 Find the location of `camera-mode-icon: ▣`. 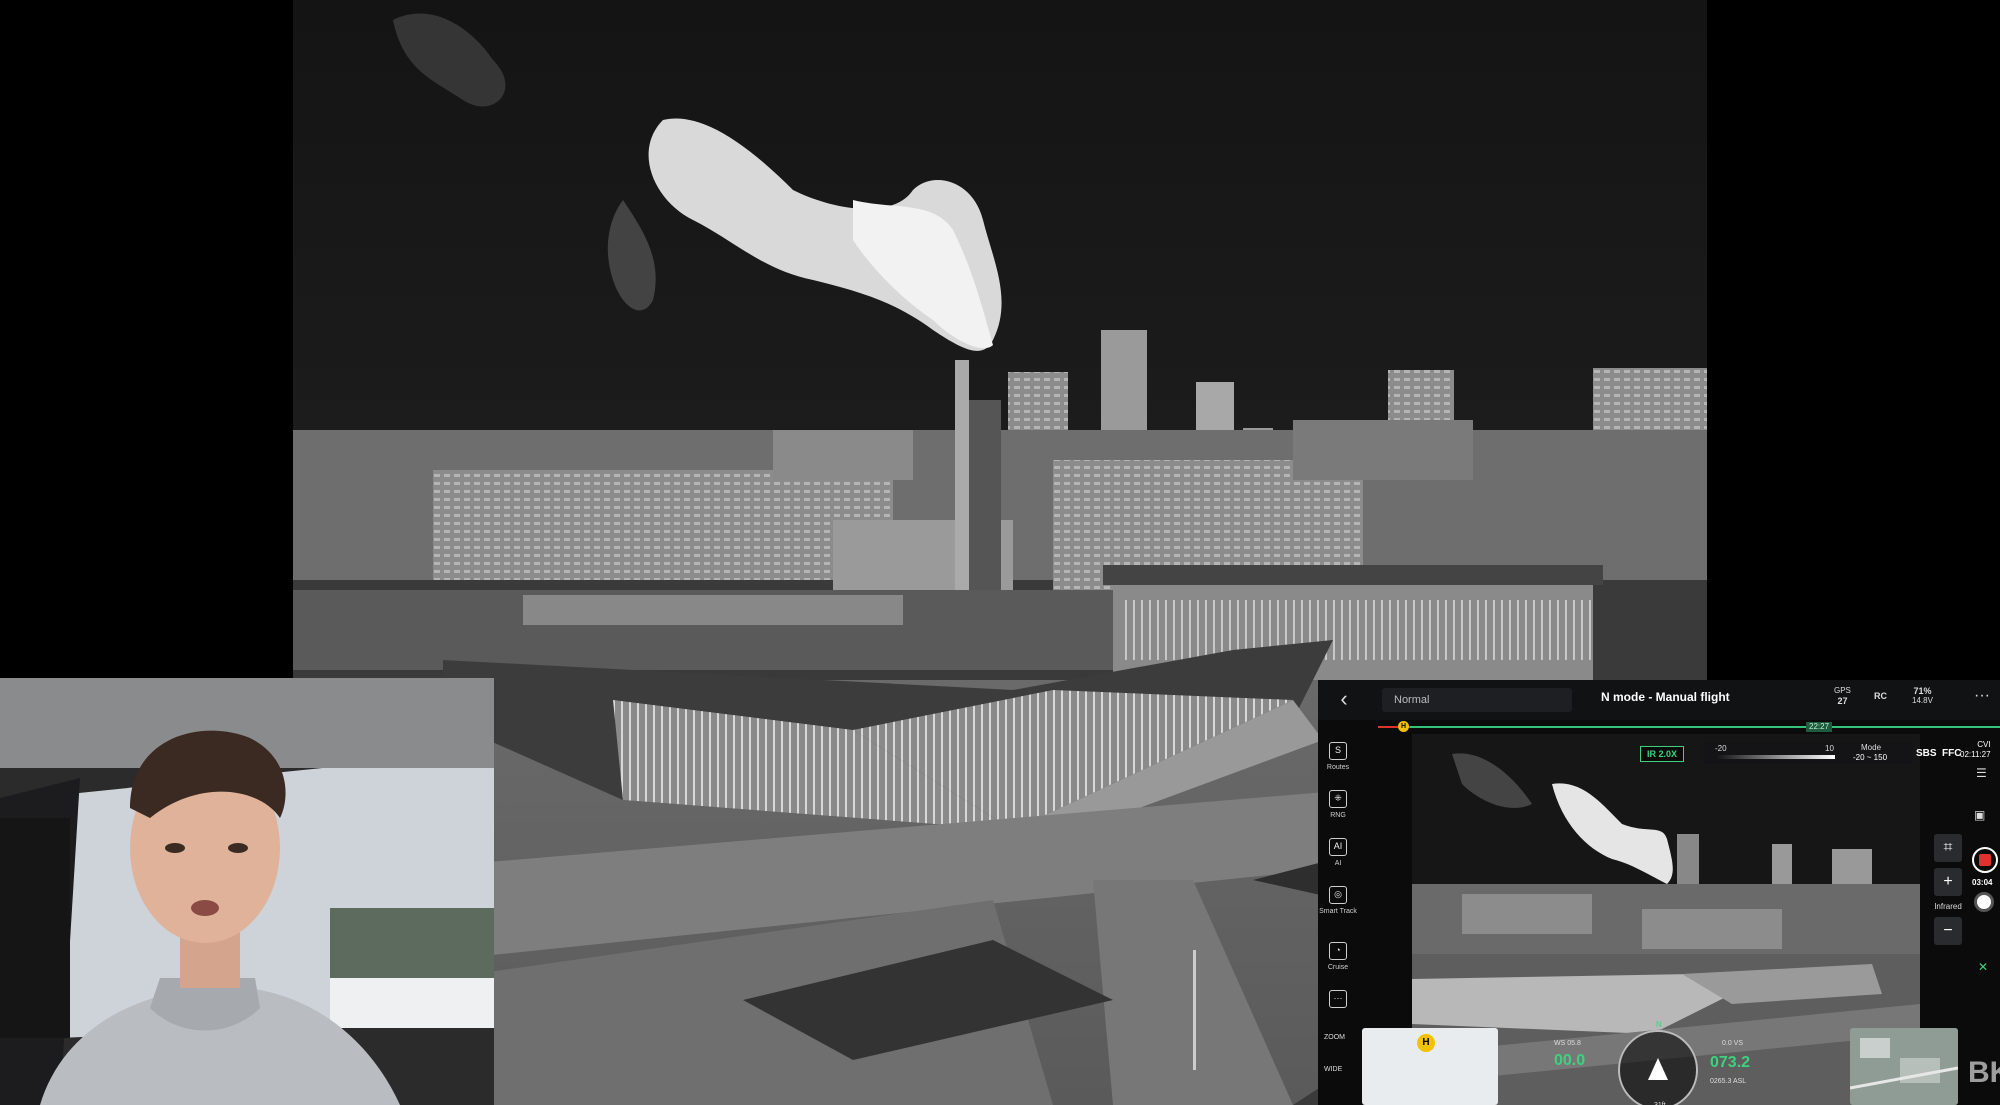

camera-mode-icon: ▣ is located at coordinates (1979, 815).